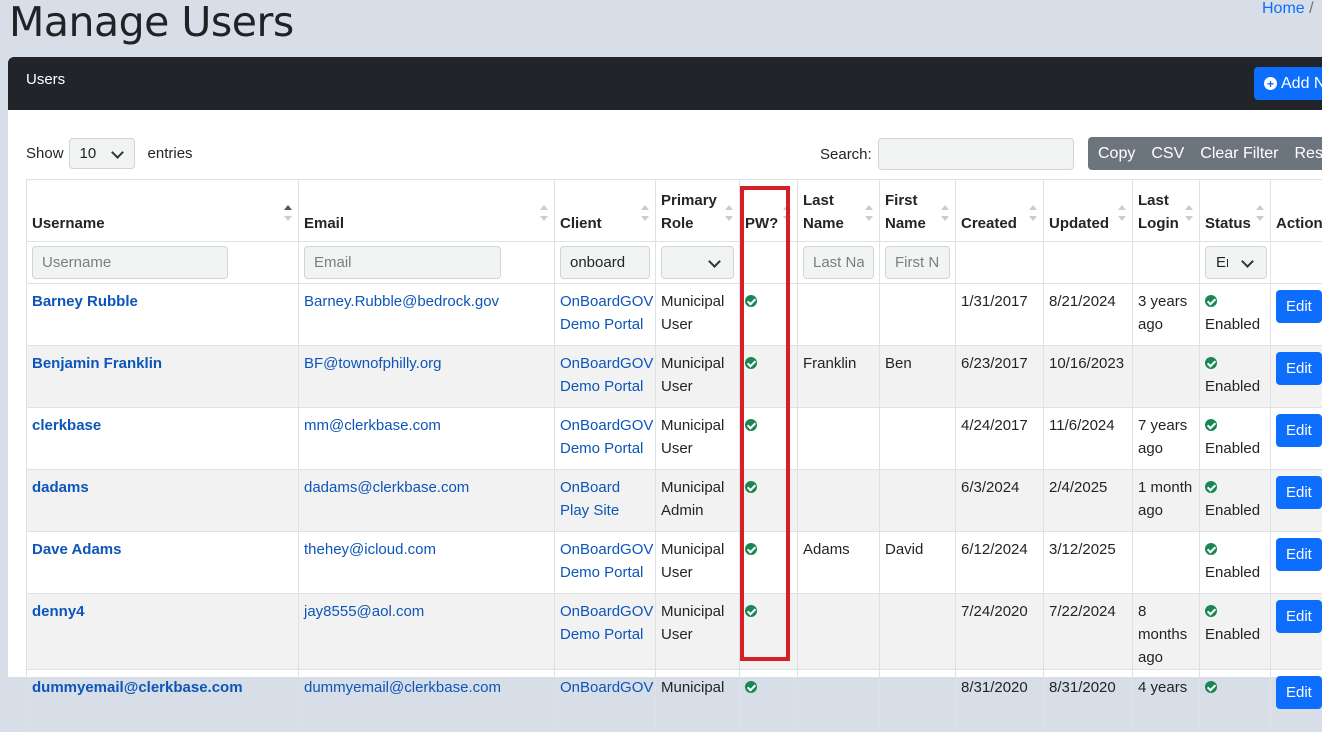 This screenshot has width=1322, height=732. What do you see at coordinates (917, 262) in the screenshot?
I see `first-name-filter-input` at bounding box center [917, 262].